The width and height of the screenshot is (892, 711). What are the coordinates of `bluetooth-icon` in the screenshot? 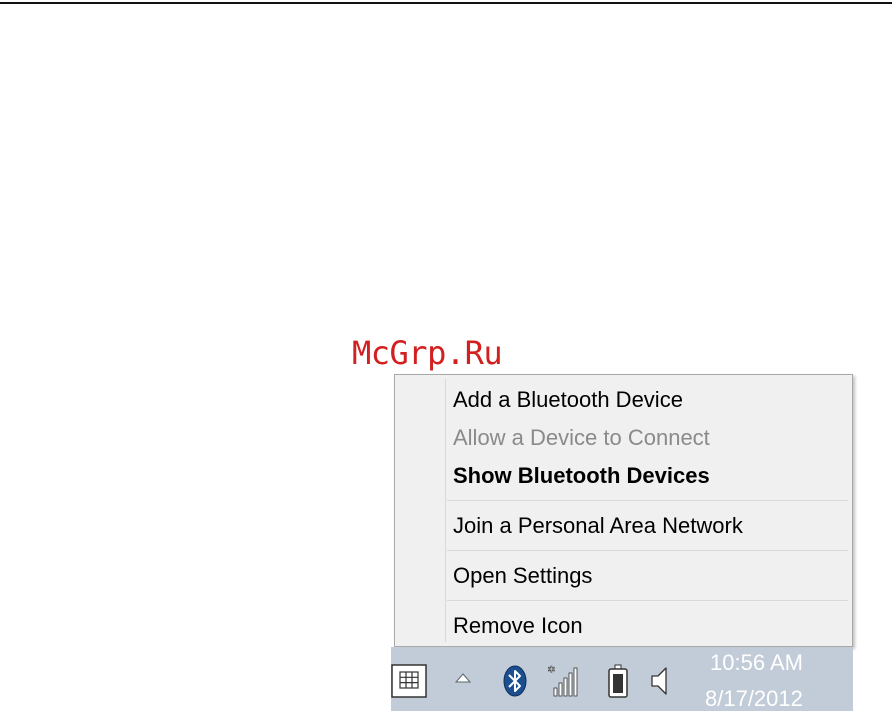 It's located at (515, 681).